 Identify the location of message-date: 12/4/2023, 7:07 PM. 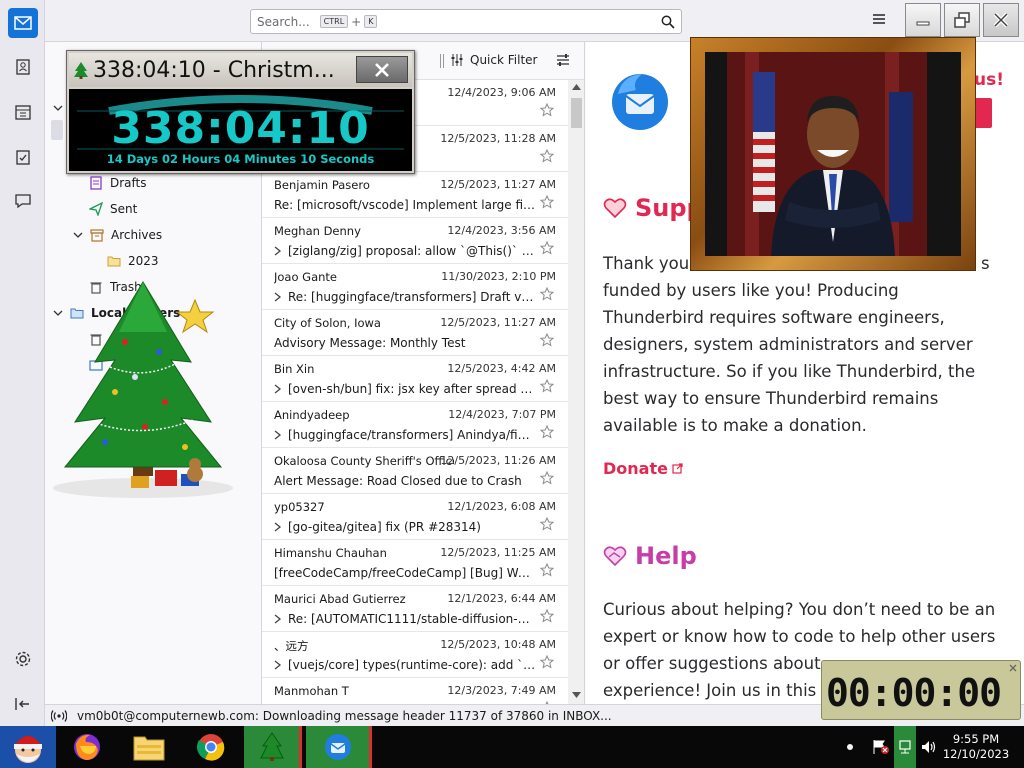
(502, 414).